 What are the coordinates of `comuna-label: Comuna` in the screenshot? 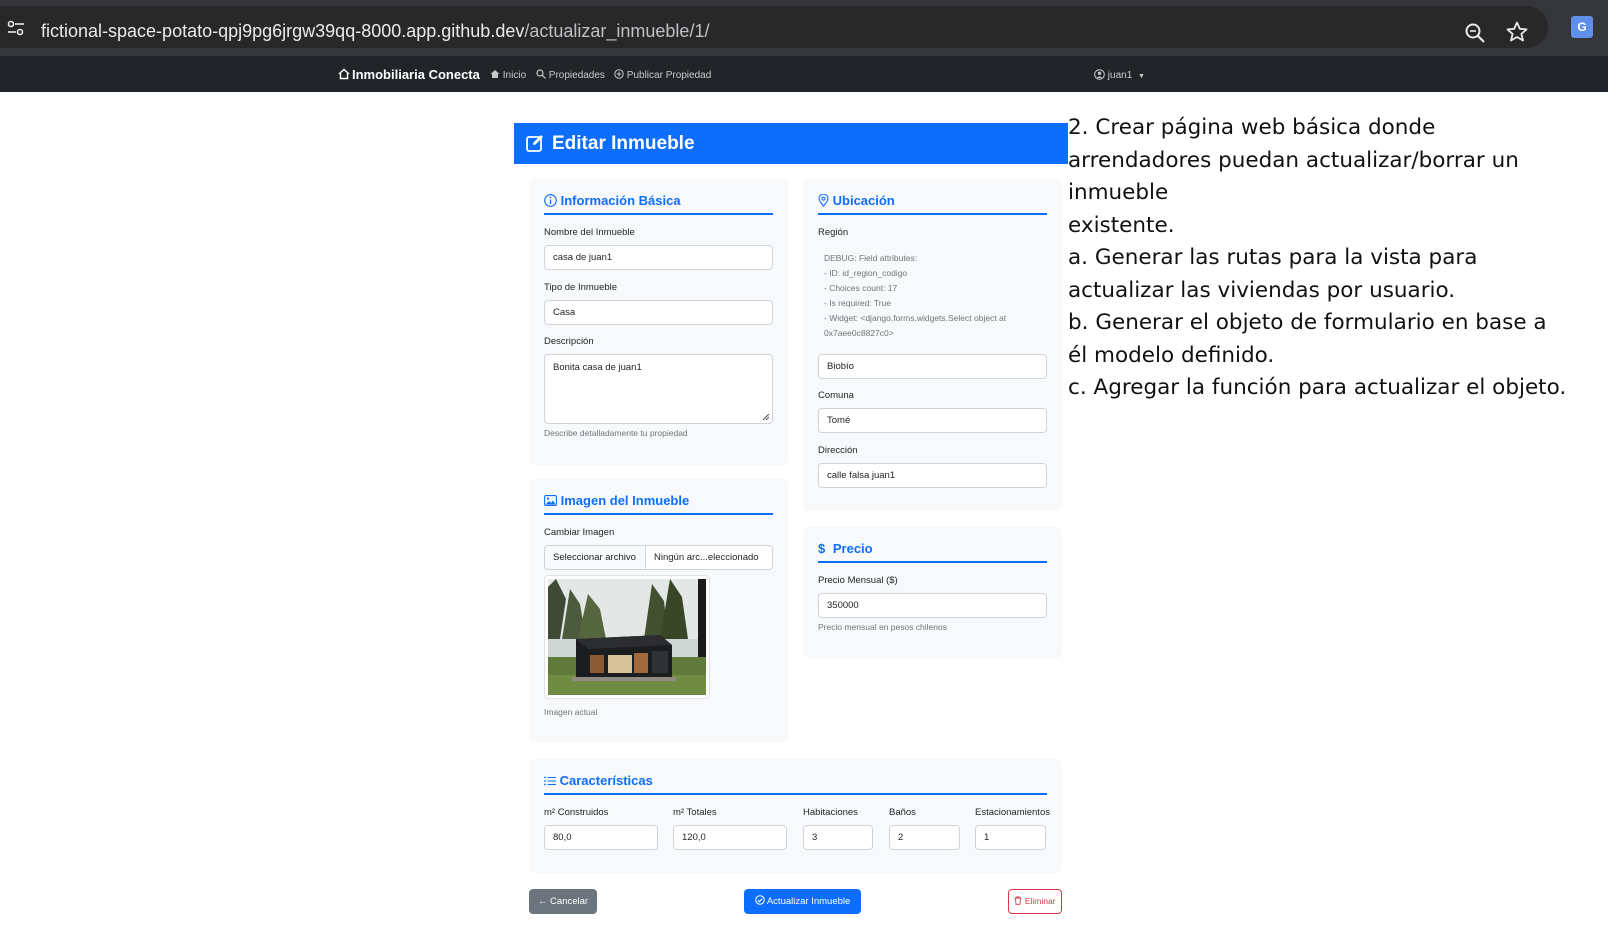 It's located at (836, 395).